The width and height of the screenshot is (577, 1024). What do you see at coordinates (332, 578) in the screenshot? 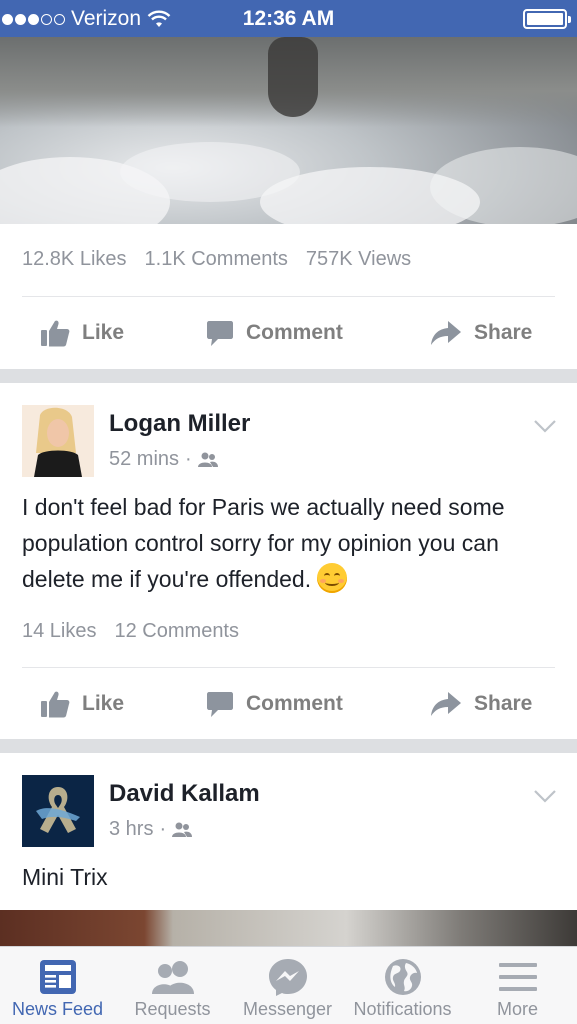
I see `smiling-face-icon` at bounding box center [332, 578].